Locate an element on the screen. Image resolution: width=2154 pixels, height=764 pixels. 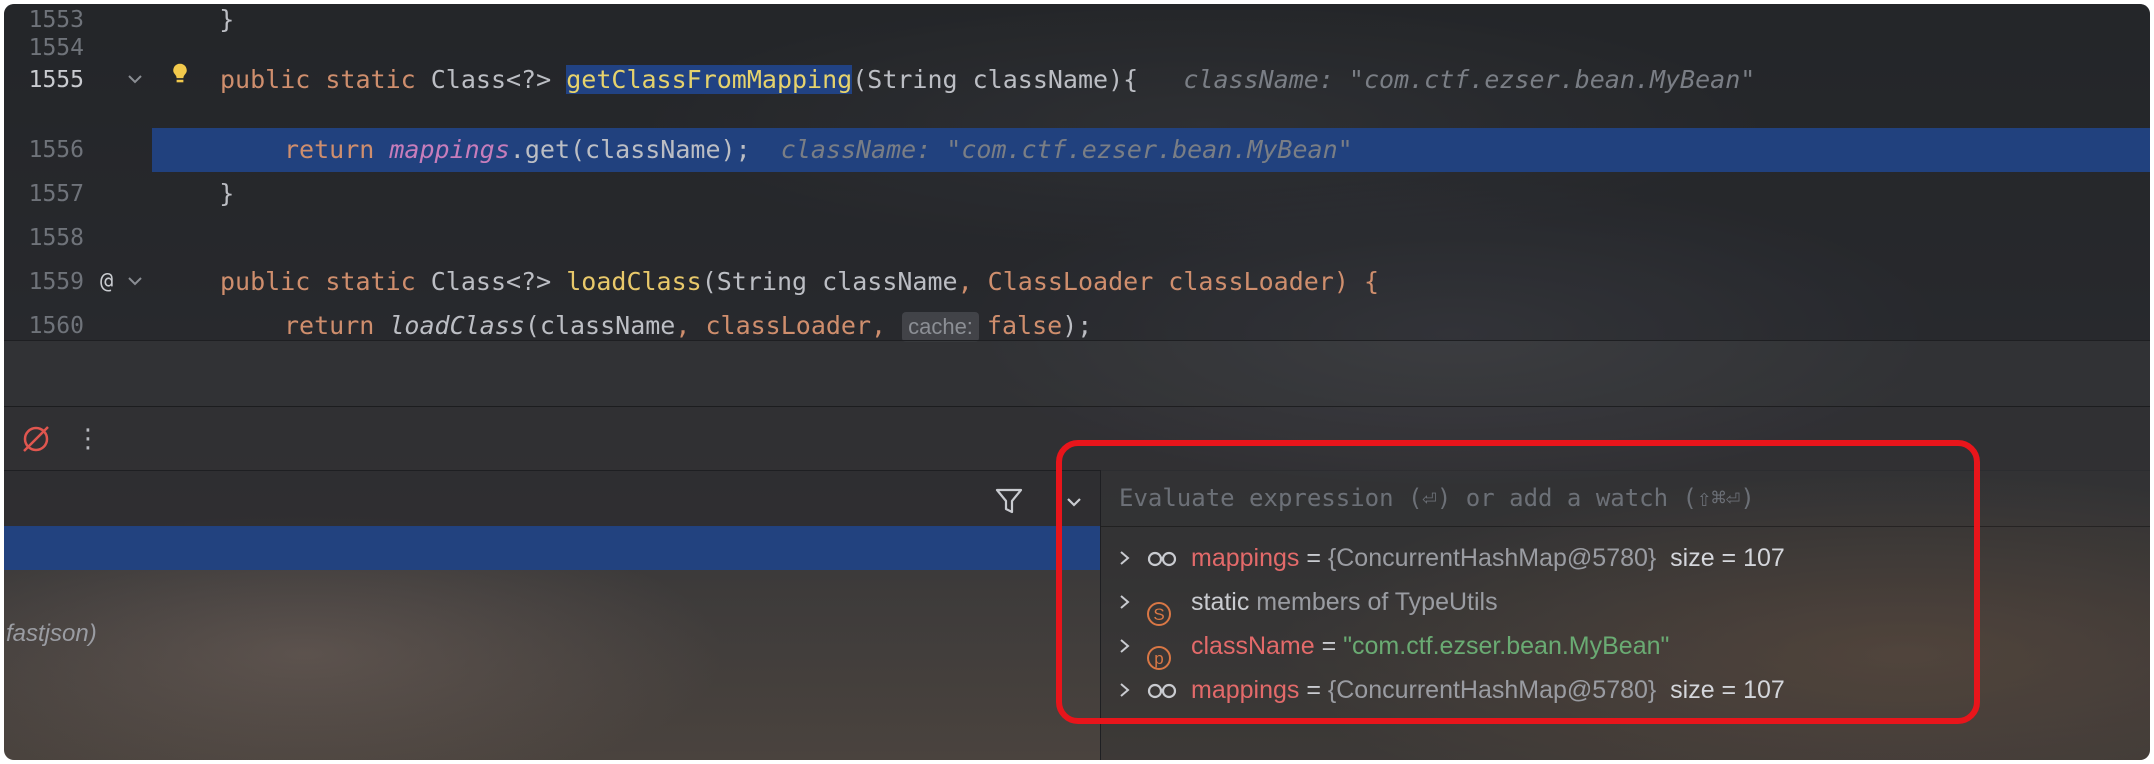
parameter-icon: p is located at coordinates (1162, 652).